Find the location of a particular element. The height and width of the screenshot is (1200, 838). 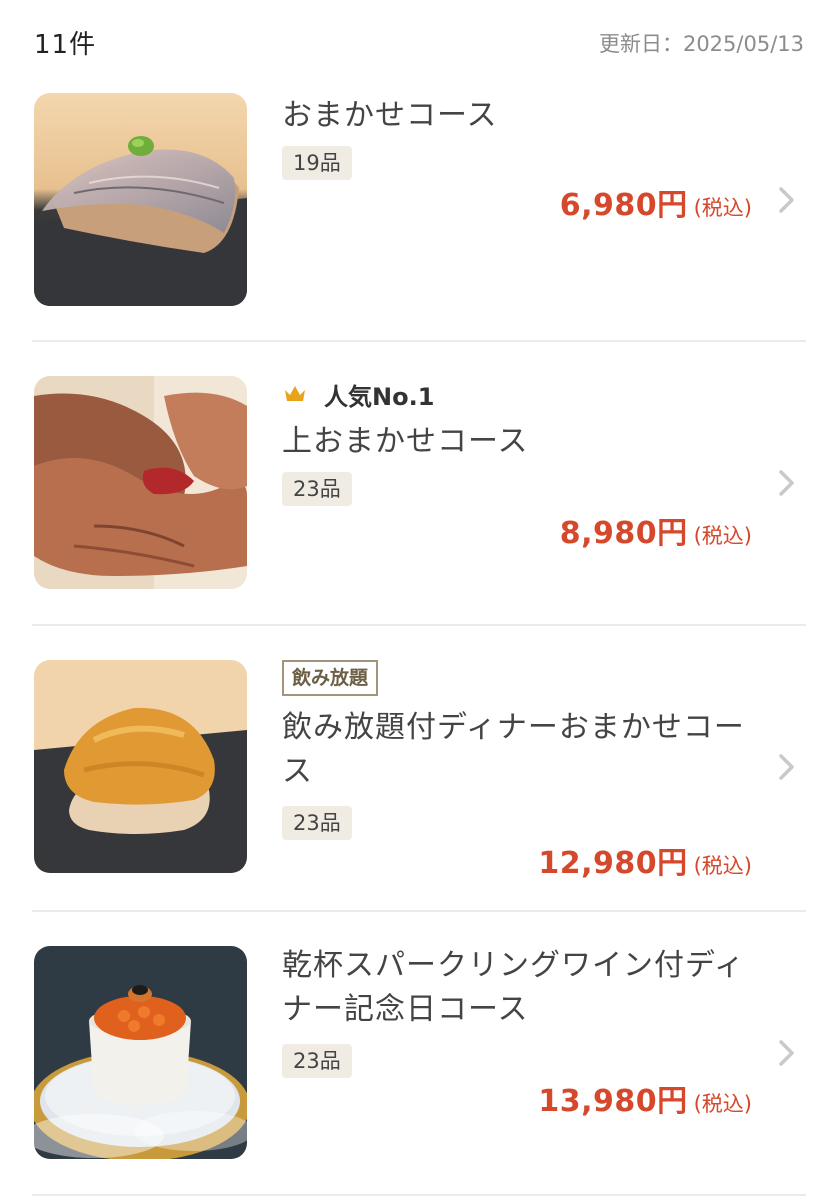

price: 12,980円 (税込) is located at coordinates (645, 860).